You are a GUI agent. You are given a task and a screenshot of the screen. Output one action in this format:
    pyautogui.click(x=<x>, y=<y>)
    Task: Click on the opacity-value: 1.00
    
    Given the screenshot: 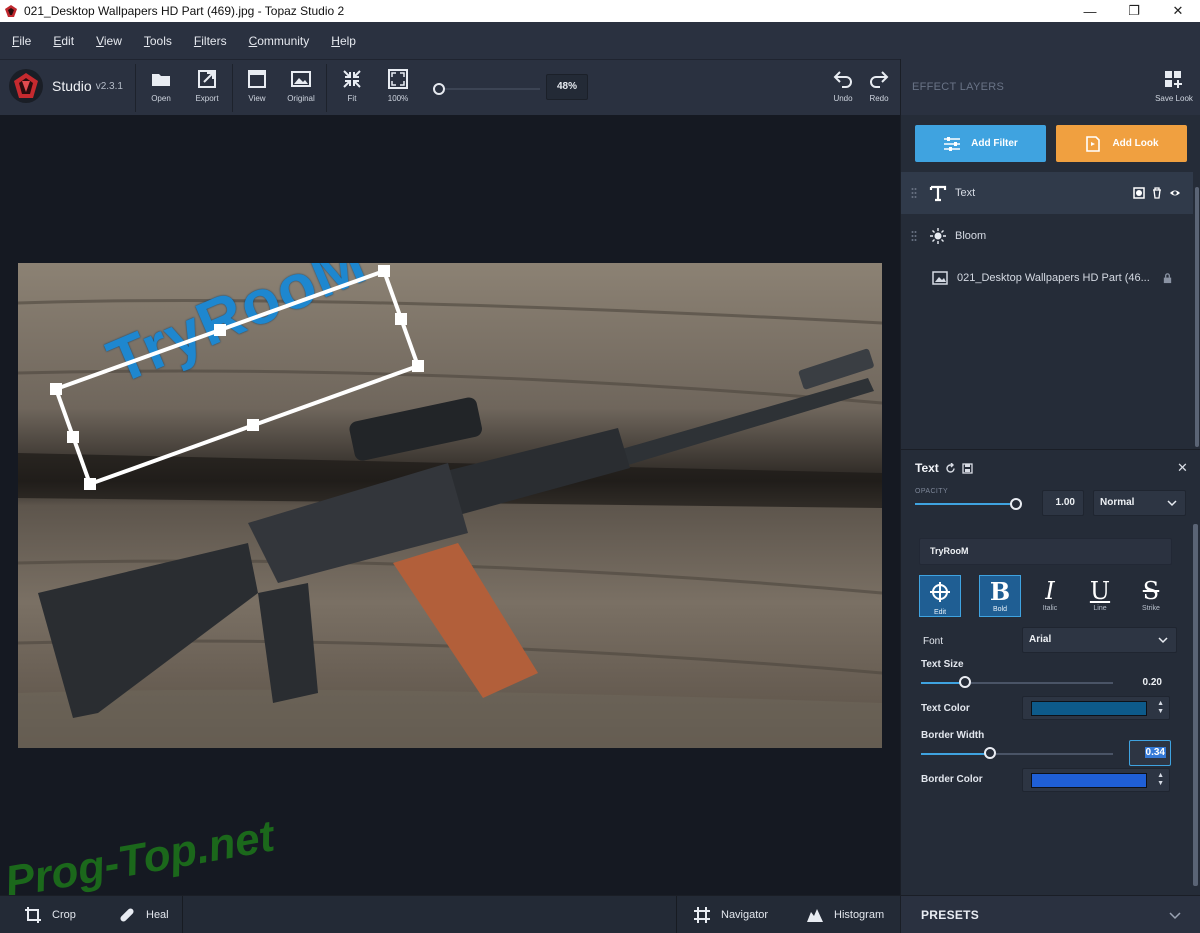 What is the action you would take?
    pyautogui.click(x=1063, y=503)
    